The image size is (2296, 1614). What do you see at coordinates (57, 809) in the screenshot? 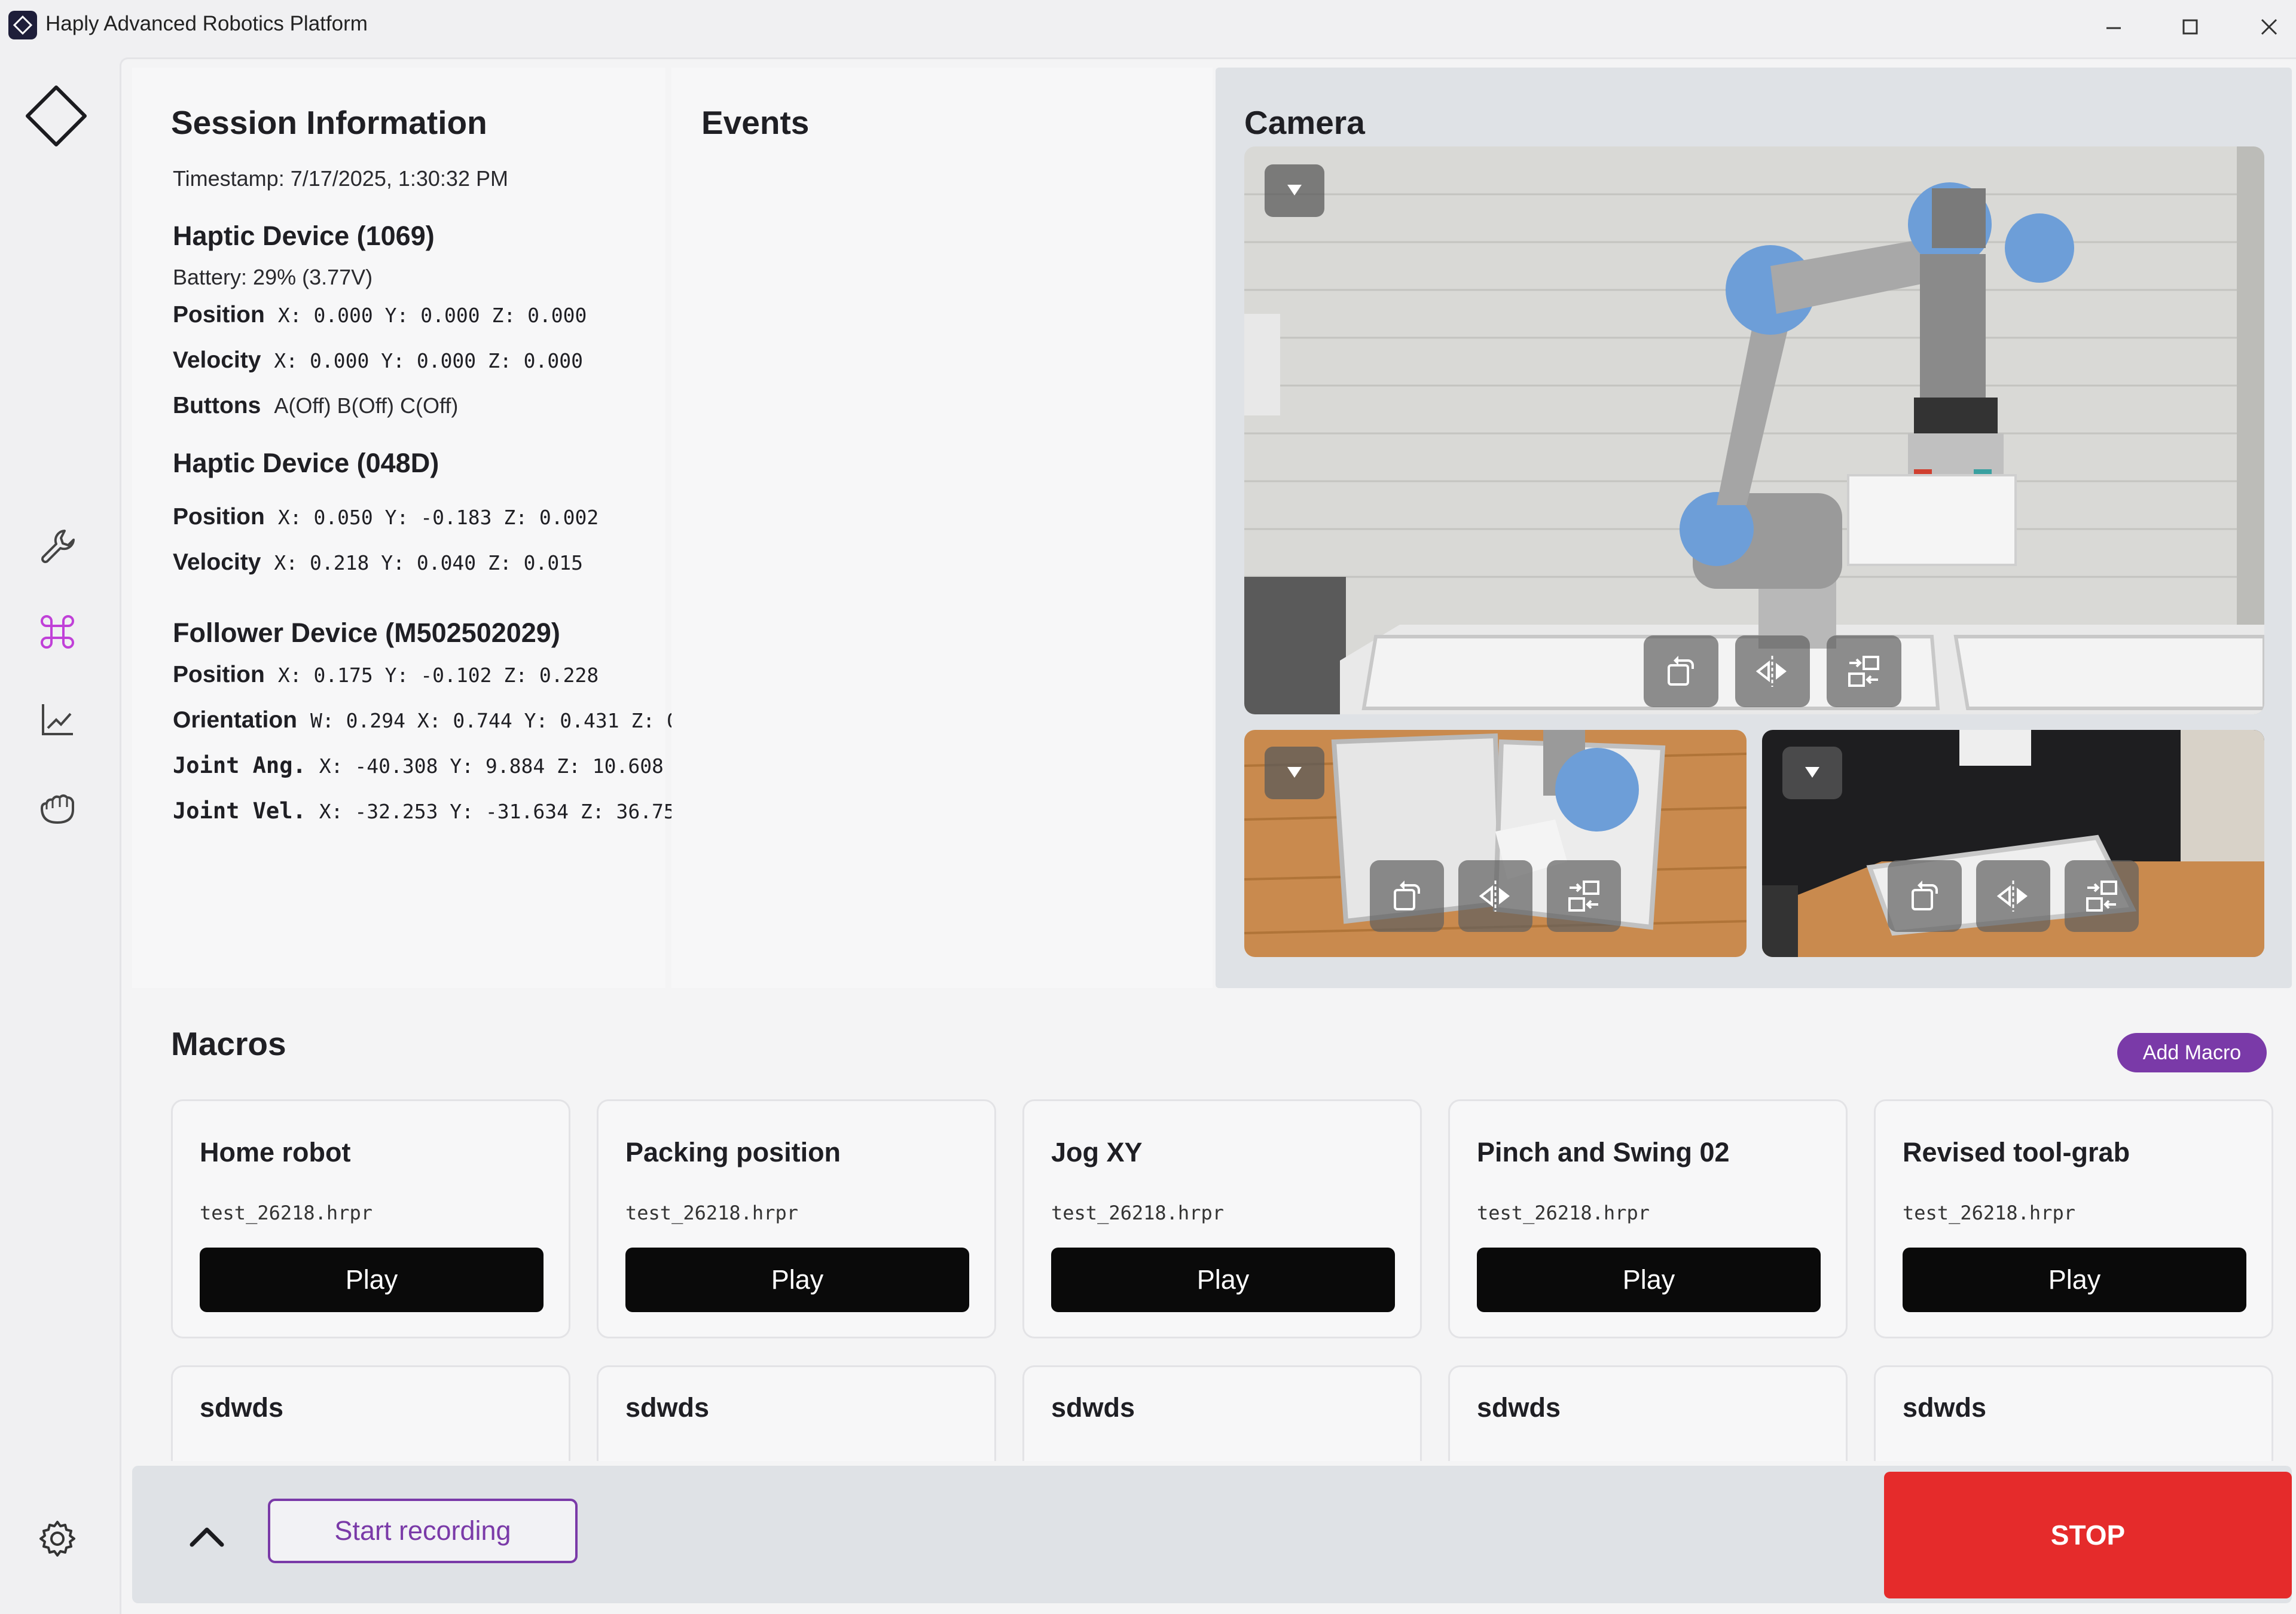
I see `hand-icon` at bounding box center [57, 809].